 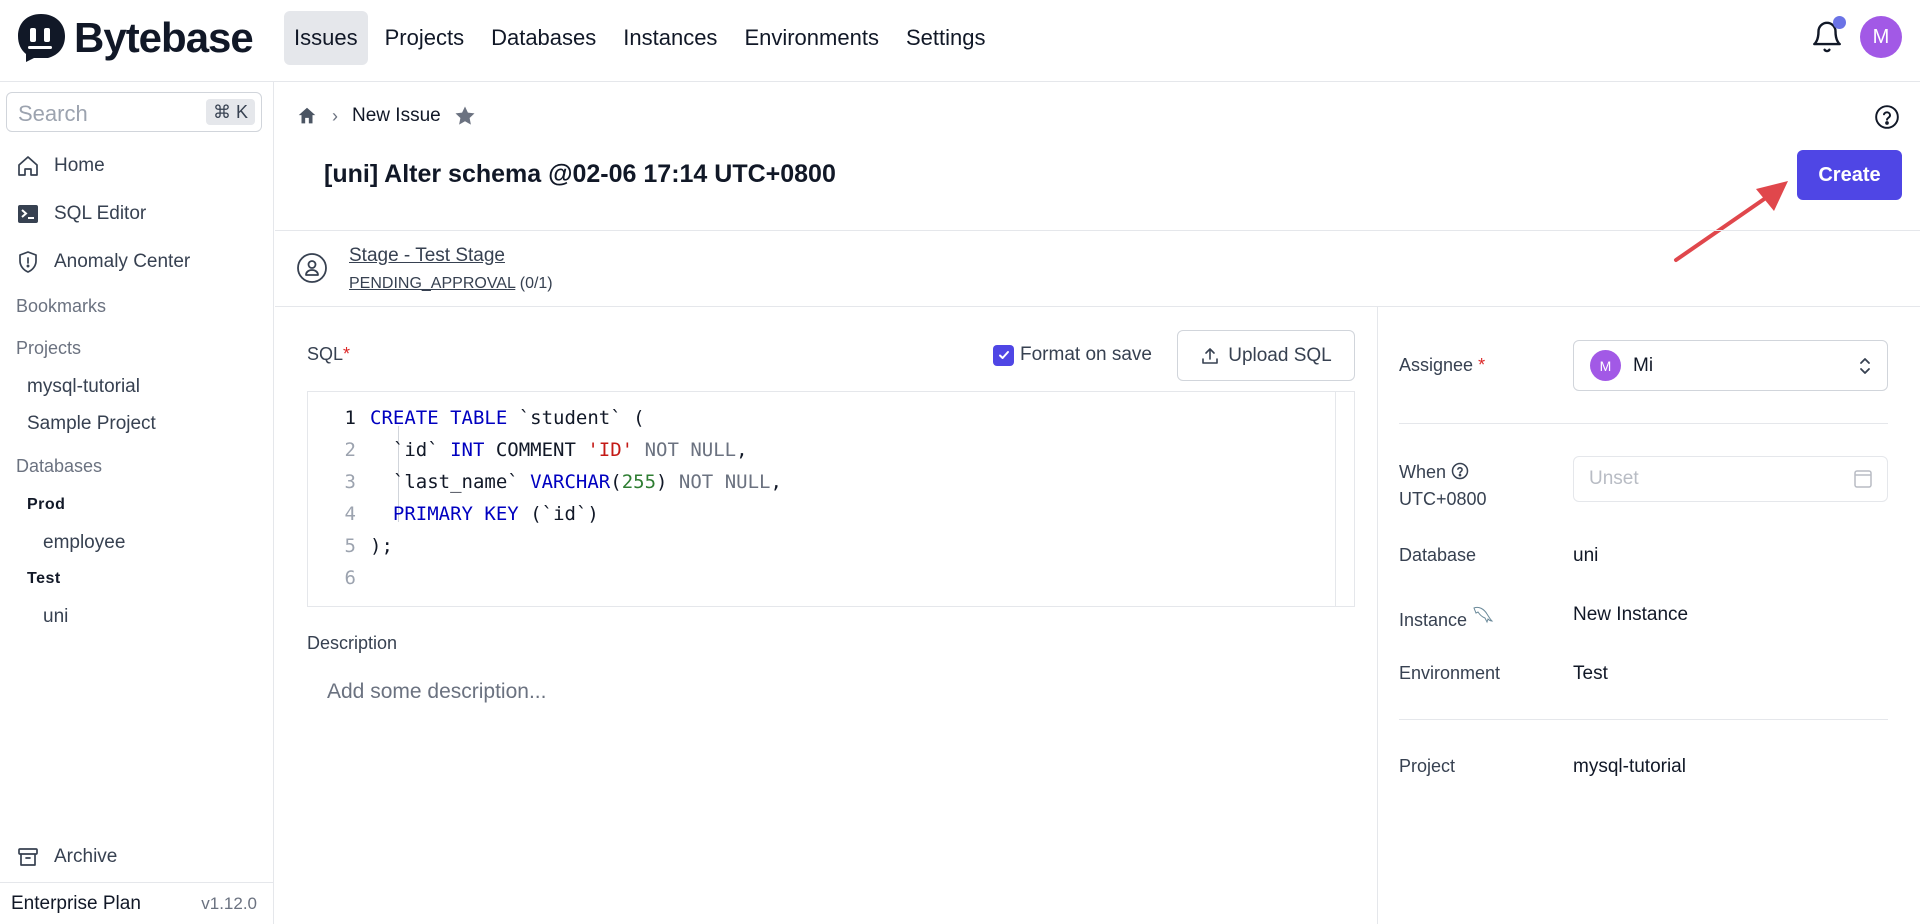 What do you see at coordinates (335, 115) in the screenshot?
I see `chevron-right-icon: ›` at bounding box center [335, 115].